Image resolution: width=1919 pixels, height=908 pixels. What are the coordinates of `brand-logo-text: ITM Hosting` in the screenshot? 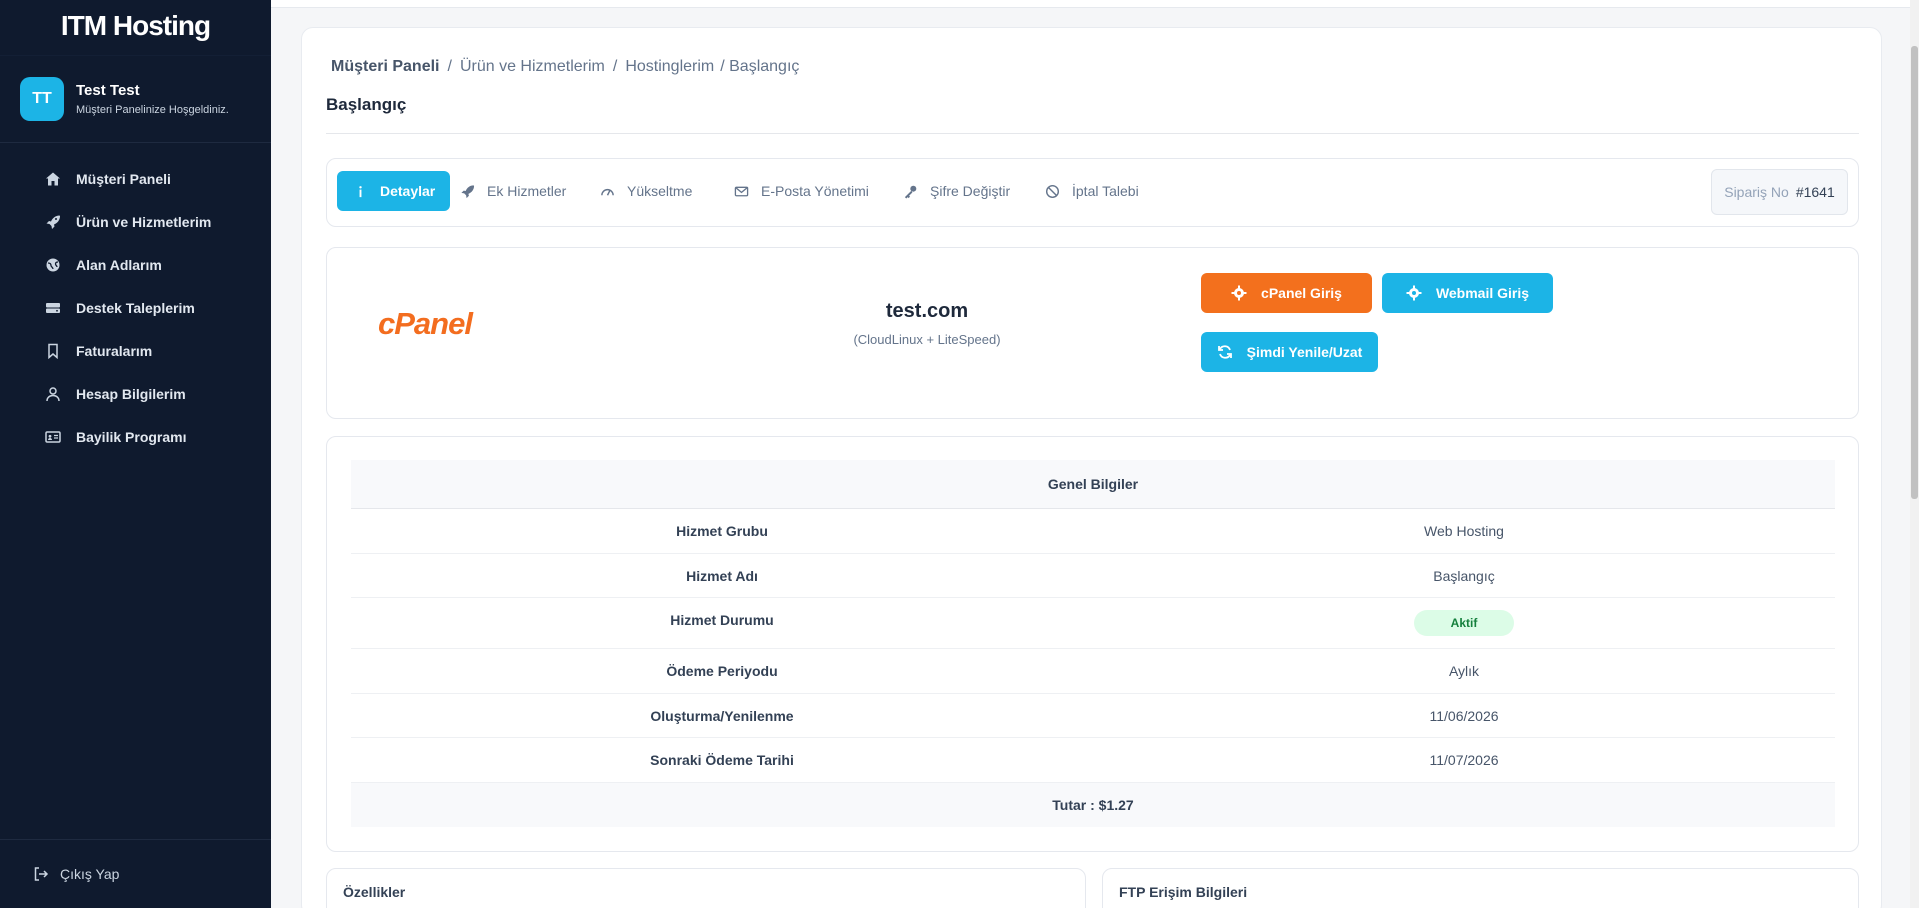 It's located at (135, 25).